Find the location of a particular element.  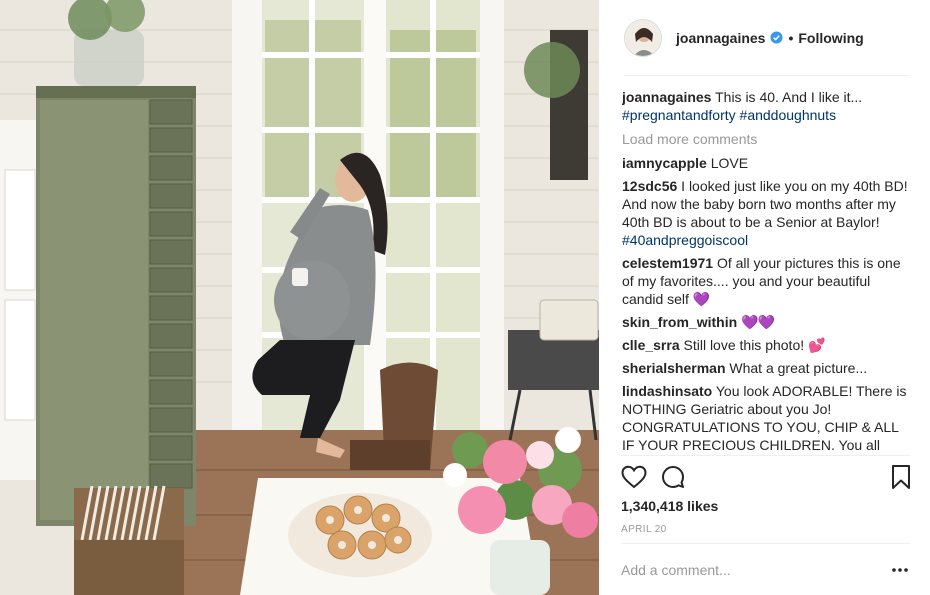

post-header: joannagaines • Following is located at coordinates (764, 37).